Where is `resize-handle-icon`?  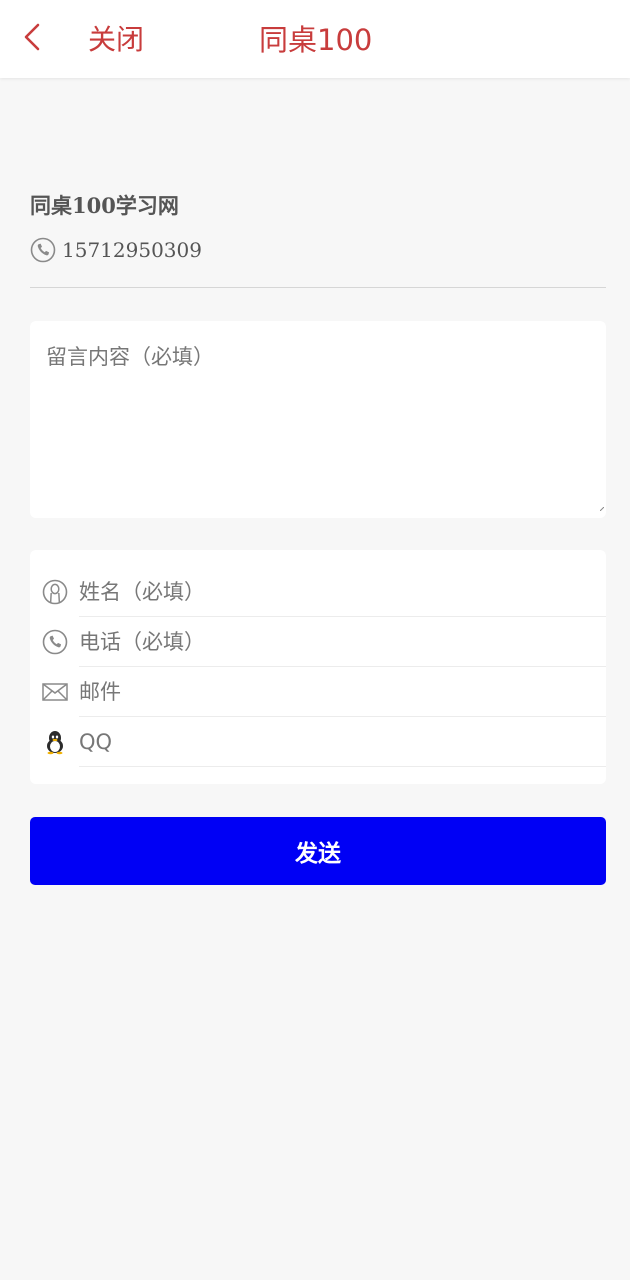
resize-handle-icon is located at coordinates (602, 504).